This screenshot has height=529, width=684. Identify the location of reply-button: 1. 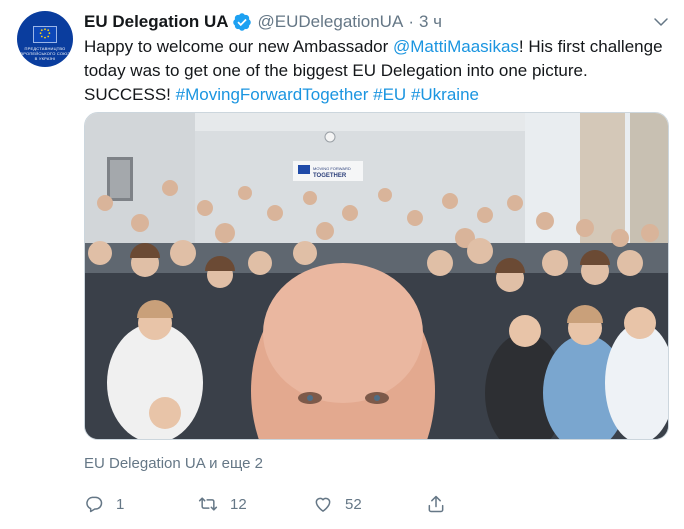
(104, 504).